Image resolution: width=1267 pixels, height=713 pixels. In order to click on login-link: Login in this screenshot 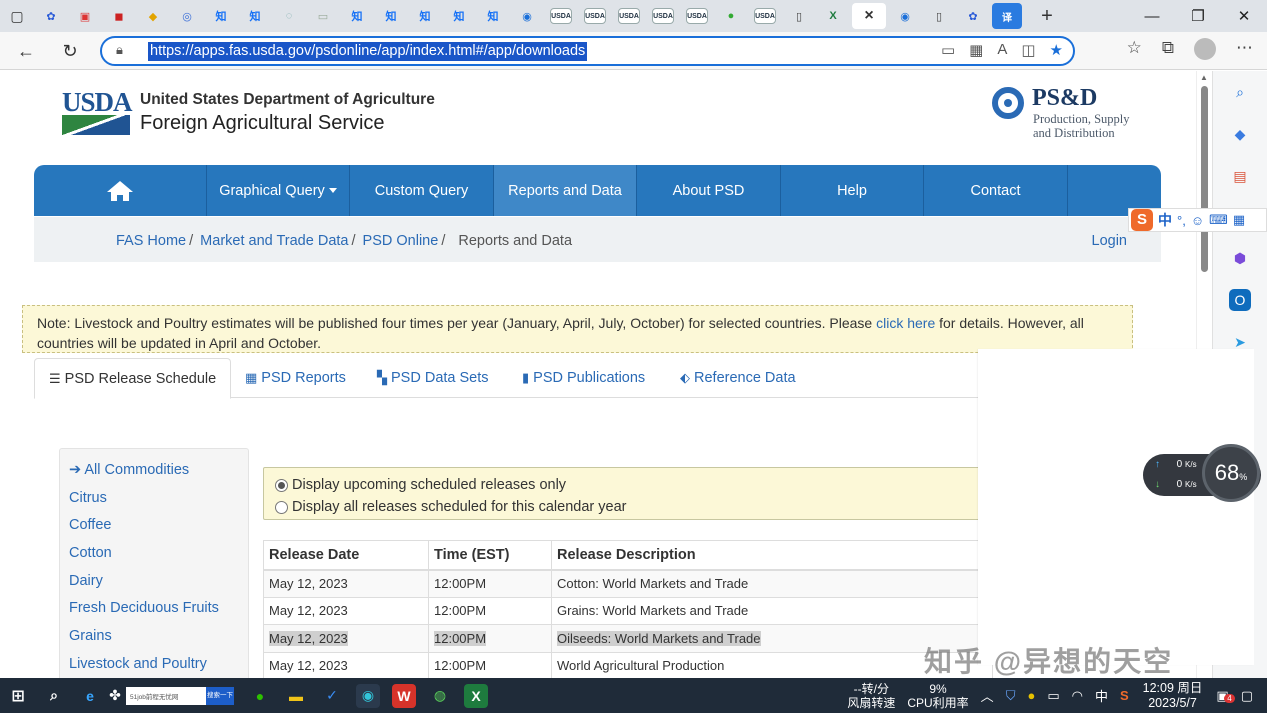, I will do `click(1109, 241)`.